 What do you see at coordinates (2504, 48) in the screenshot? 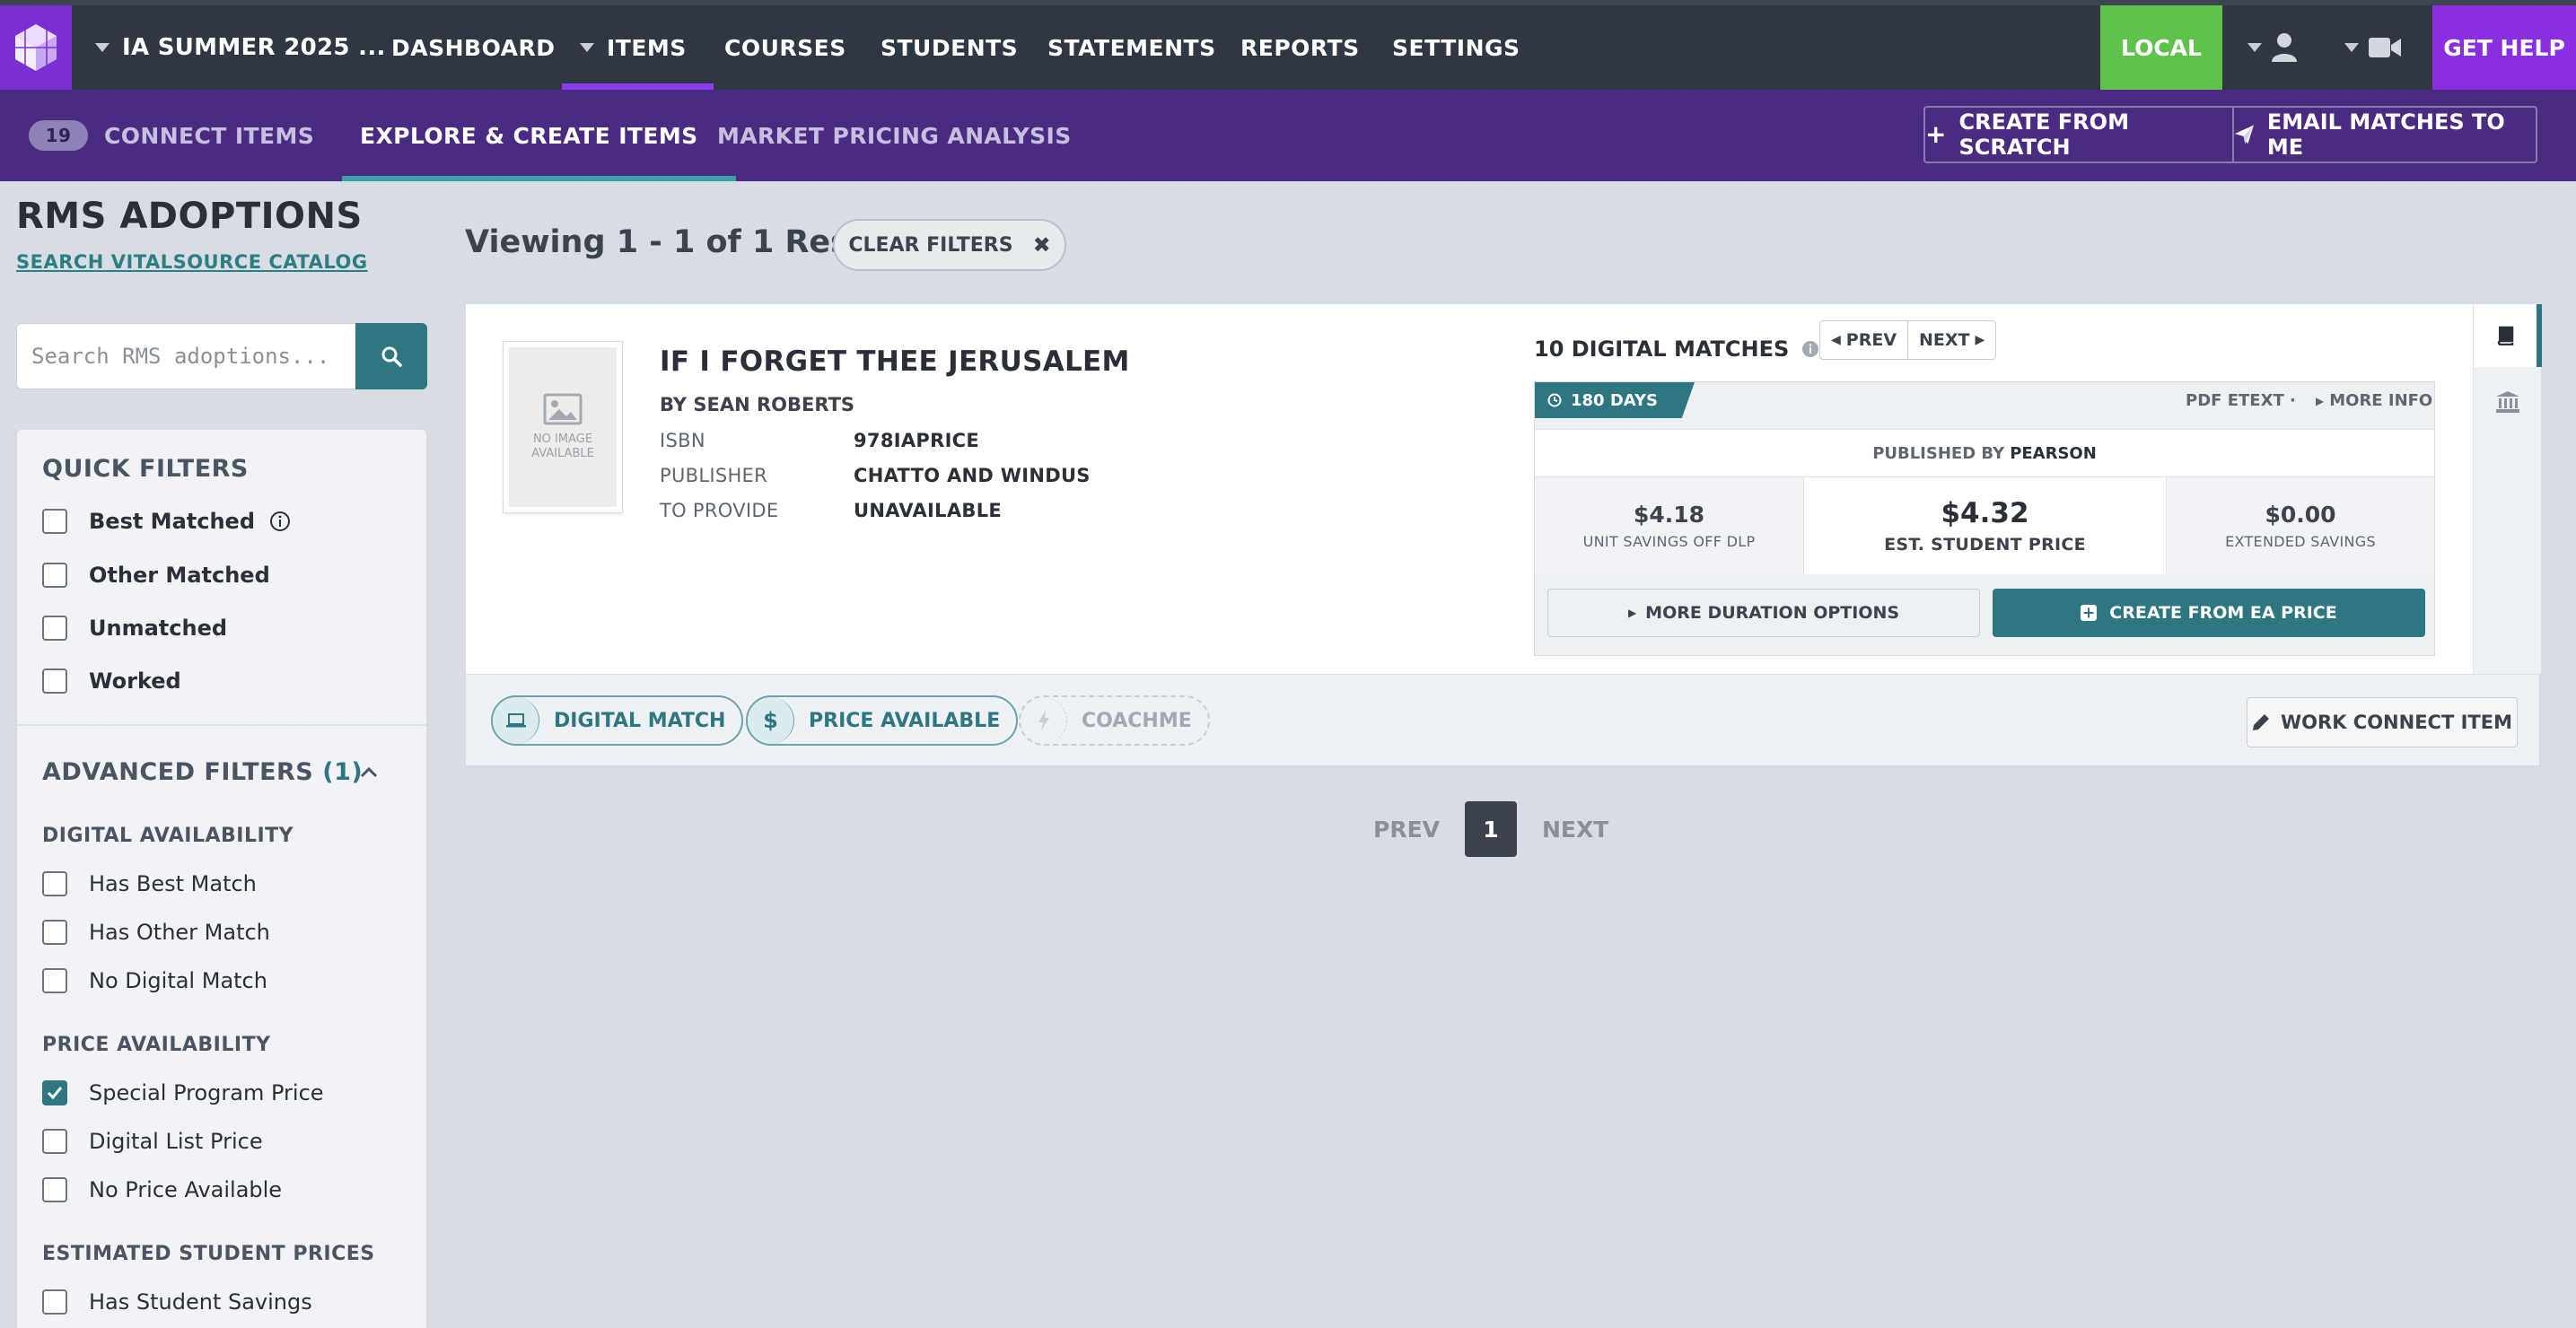
I see `get-help-button: GET HELP` at bounding box center [2504, 48].